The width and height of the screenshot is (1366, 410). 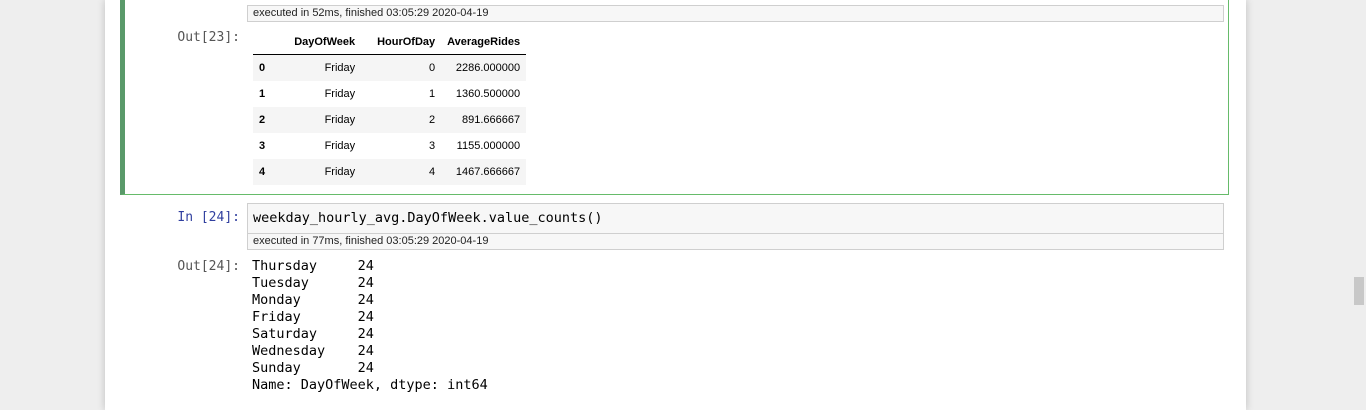 I want to click on table-row: 1 Friday 1 1360.500000, so click(x=390, y=94).